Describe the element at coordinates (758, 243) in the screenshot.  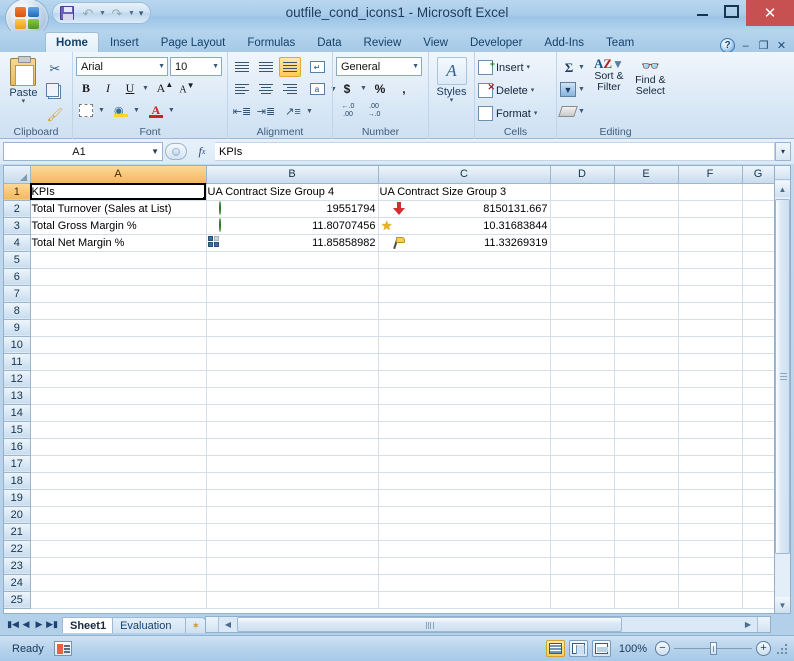
I see `cell-g4` at that location.